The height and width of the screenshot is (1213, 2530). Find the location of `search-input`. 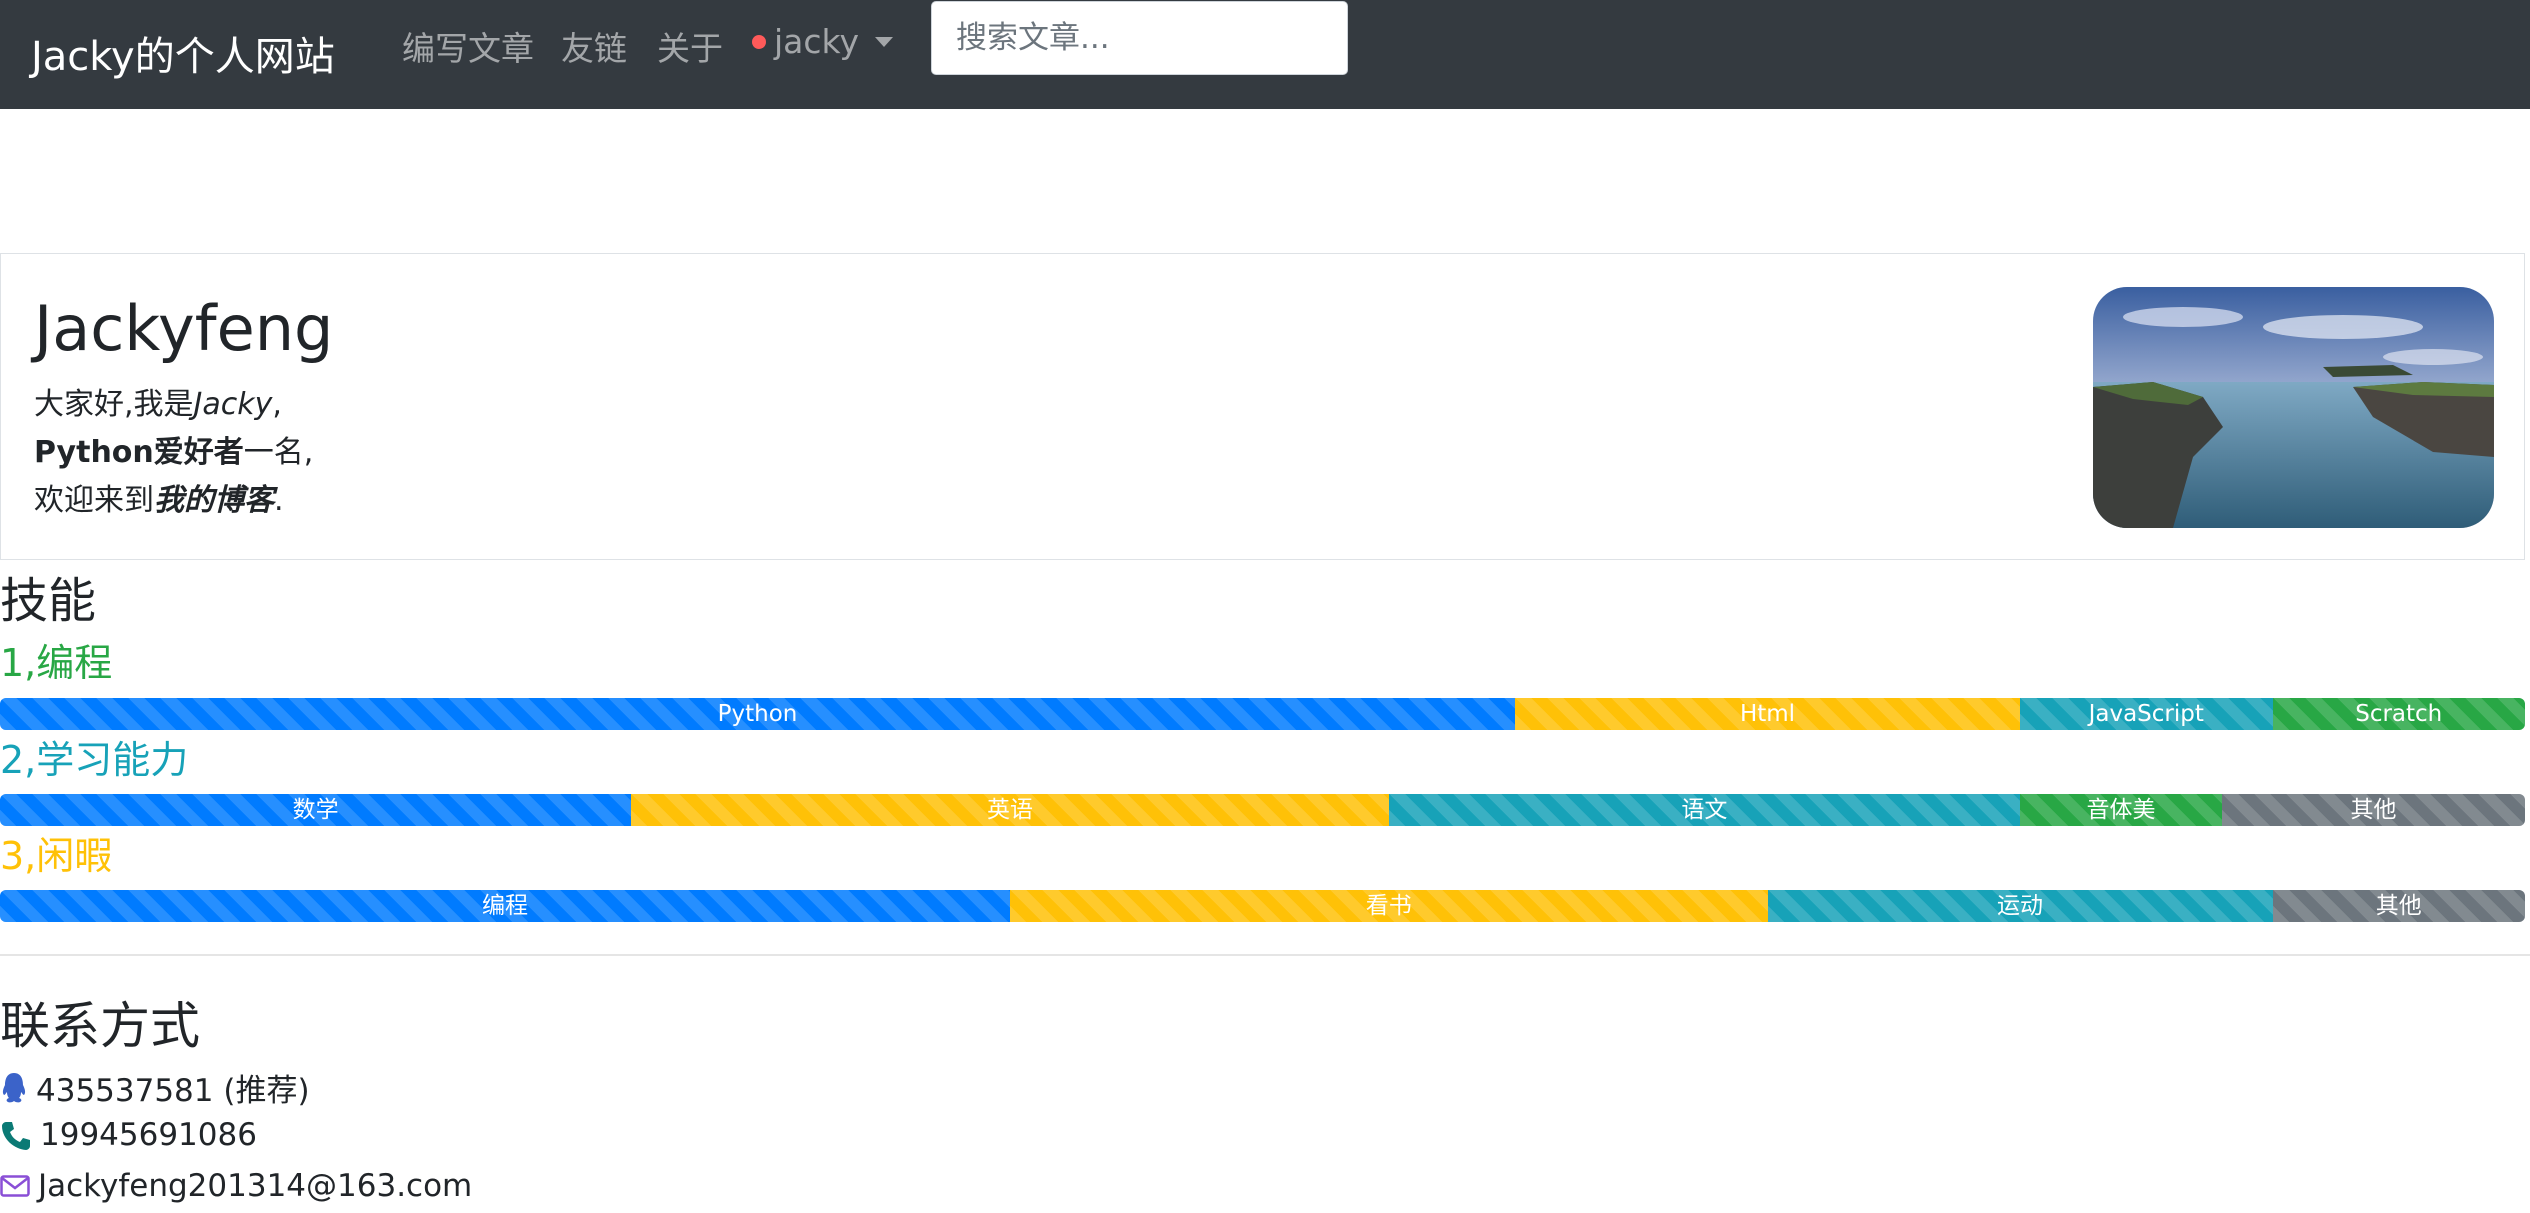

search-input is located at coordinates (1139, 38).